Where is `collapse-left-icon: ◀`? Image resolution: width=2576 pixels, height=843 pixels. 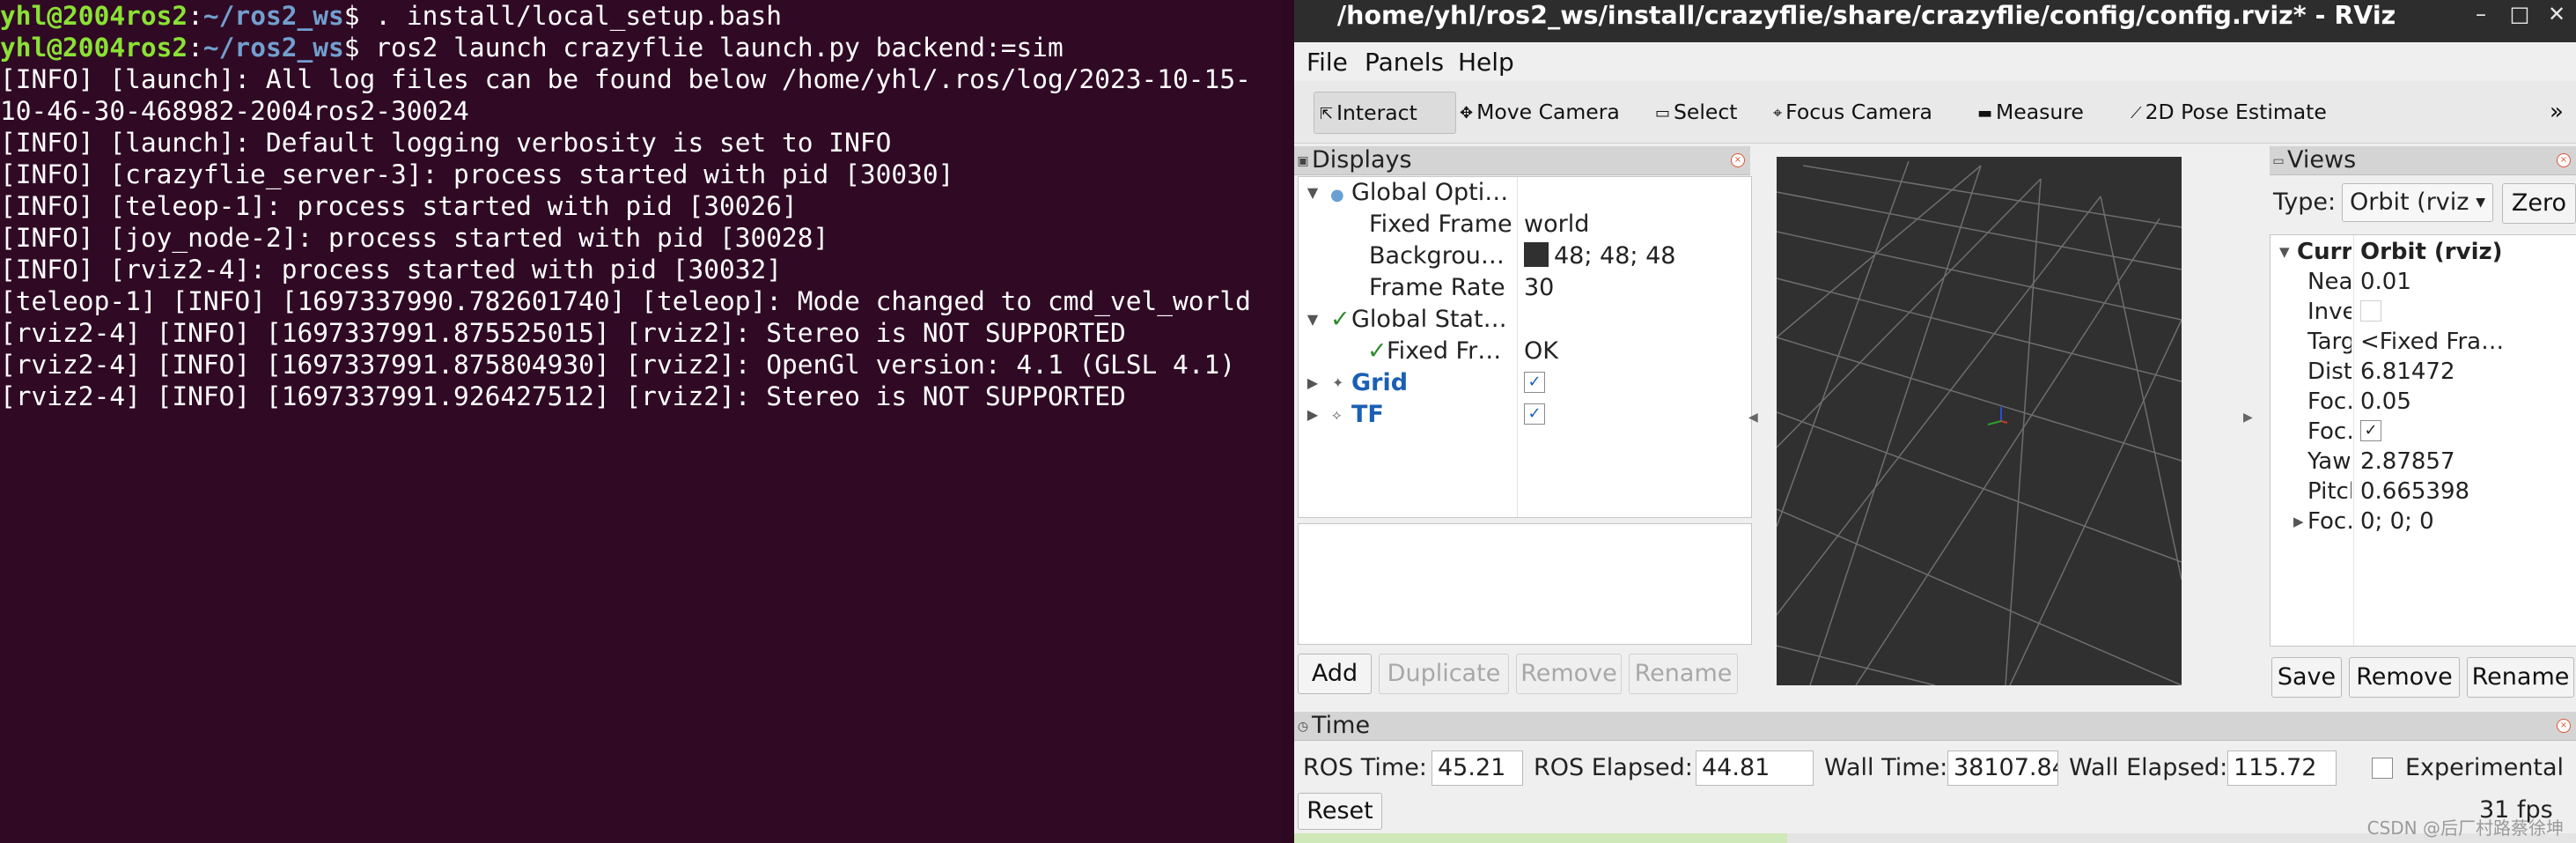 collapse-left-icon: ◀ is located at coordinates (1753, 417).